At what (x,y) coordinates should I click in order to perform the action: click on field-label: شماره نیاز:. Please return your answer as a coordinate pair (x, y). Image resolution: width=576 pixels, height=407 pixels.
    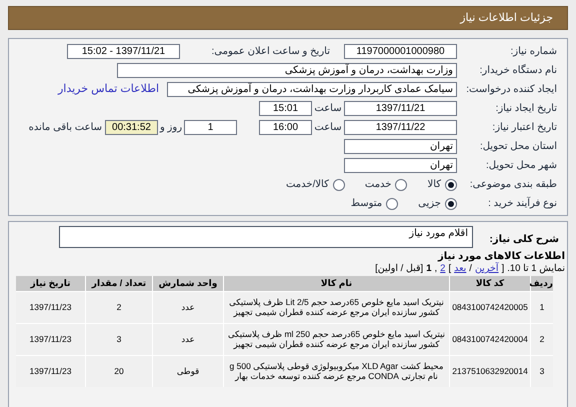
    Looking at the image, I should click on (533, 52).